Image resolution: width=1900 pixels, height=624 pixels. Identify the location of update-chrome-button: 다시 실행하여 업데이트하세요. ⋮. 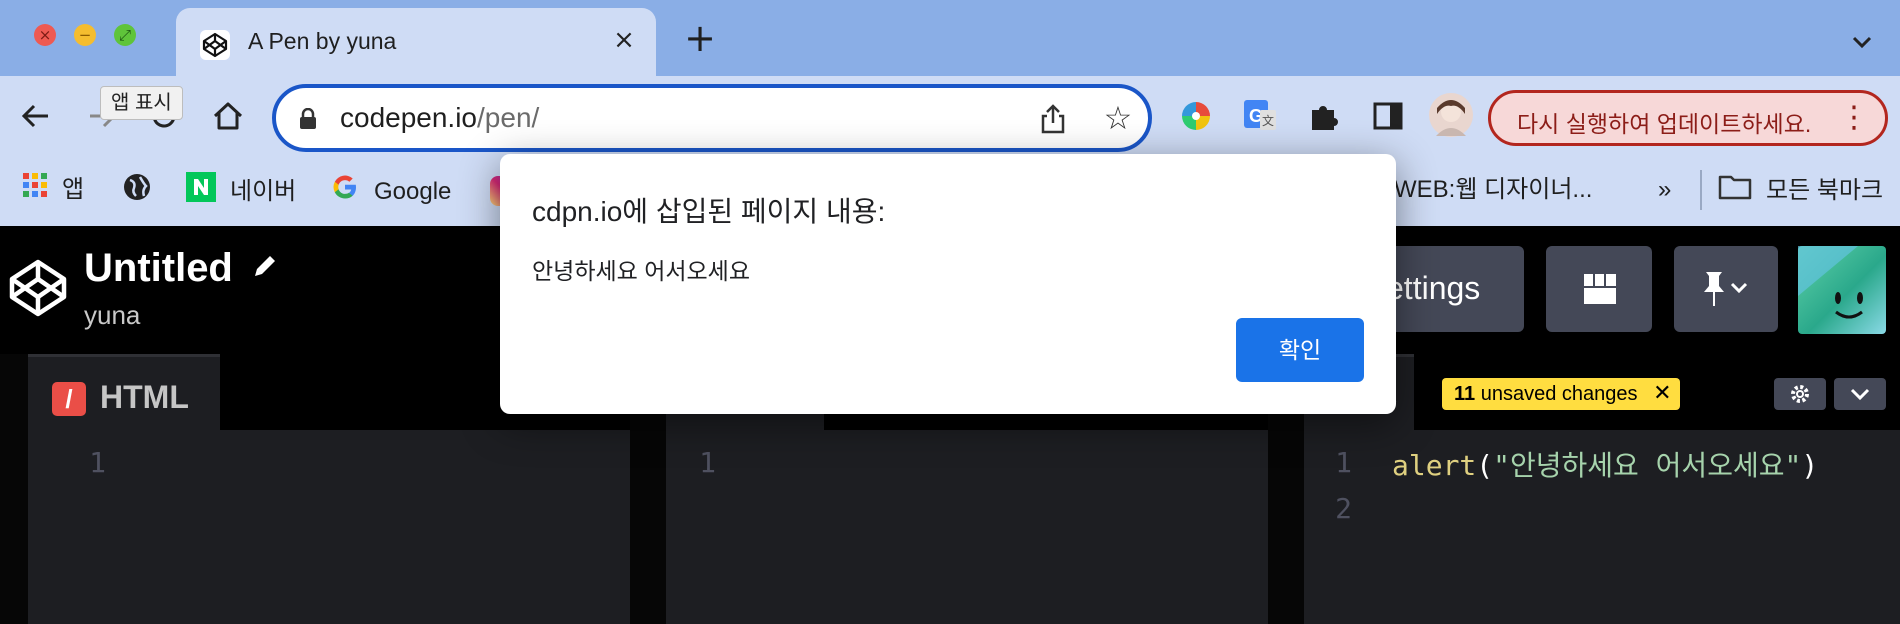
(1688, 118).